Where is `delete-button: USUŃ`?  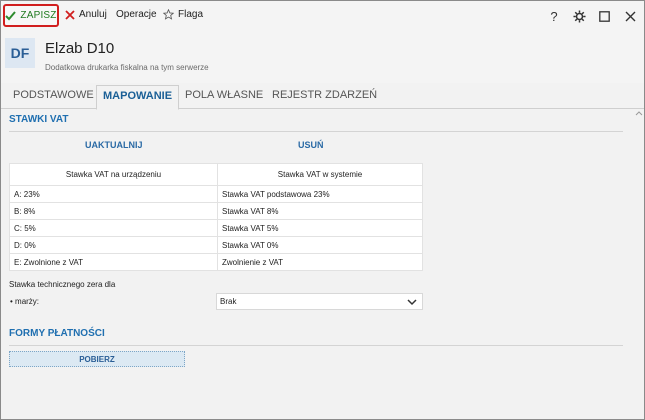 delete-button: USUŃ is located at coordinates (311, 145).